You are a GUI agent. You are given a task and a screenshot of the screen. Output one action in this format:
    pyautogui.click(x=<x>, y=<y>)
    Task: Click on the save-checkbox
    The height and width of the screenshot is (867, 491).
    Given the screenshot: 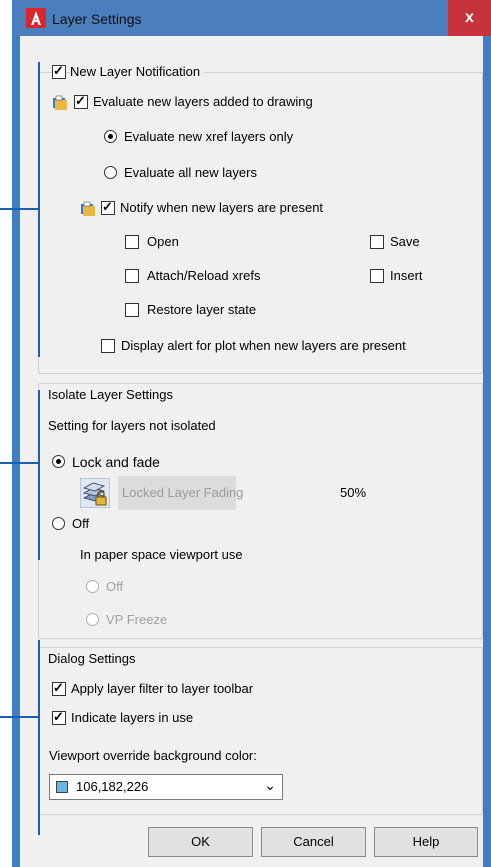 What is the action you would take?
    pyautogui.click(x=377, y=242)
    